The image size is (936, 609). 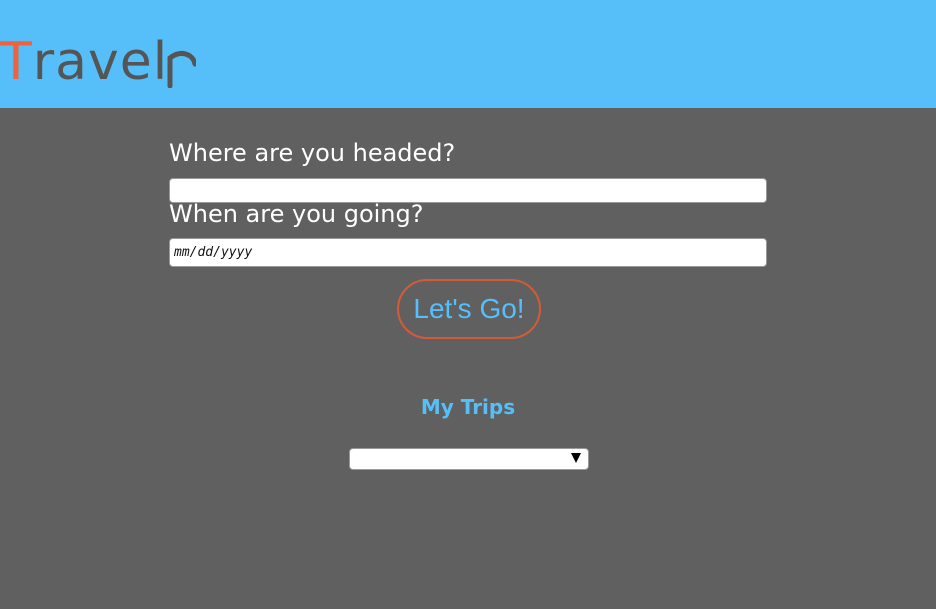 I want to click on curved-r-tail-icon, so click(x=182, y=69).